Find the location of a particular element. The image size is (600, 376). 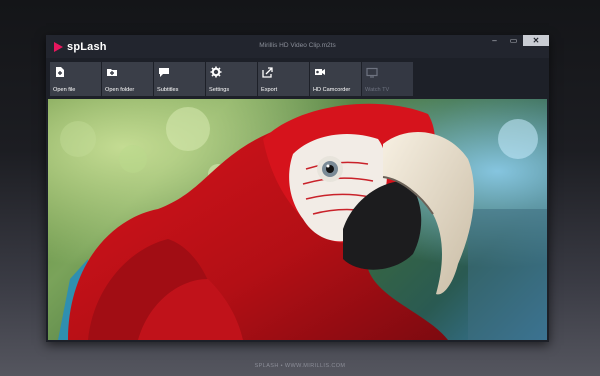

export-label: Export is located at coordinates (269, 90).